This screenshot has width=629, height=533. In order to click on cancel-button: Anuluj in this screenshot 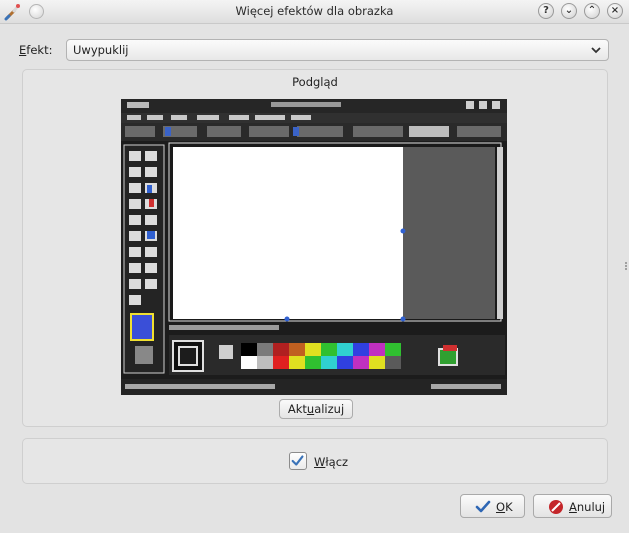, I will do `click(572, 506)`.